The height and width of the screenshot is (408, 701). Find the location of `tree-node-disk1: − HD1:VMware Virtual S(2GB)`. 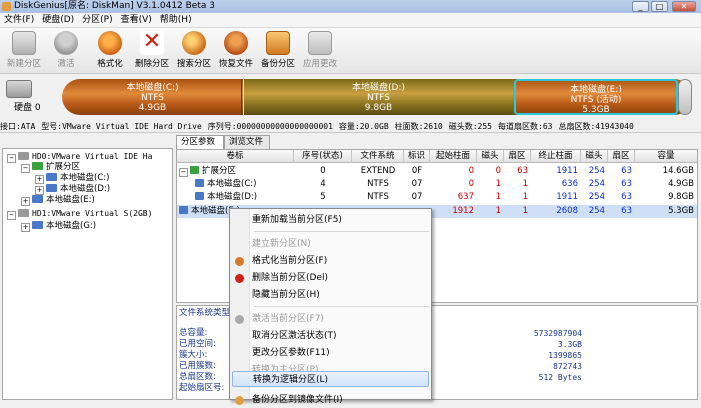

tree-node-disk1: − HD1:VMware Virtual S(2GB) is located at coordinates (79, 214).